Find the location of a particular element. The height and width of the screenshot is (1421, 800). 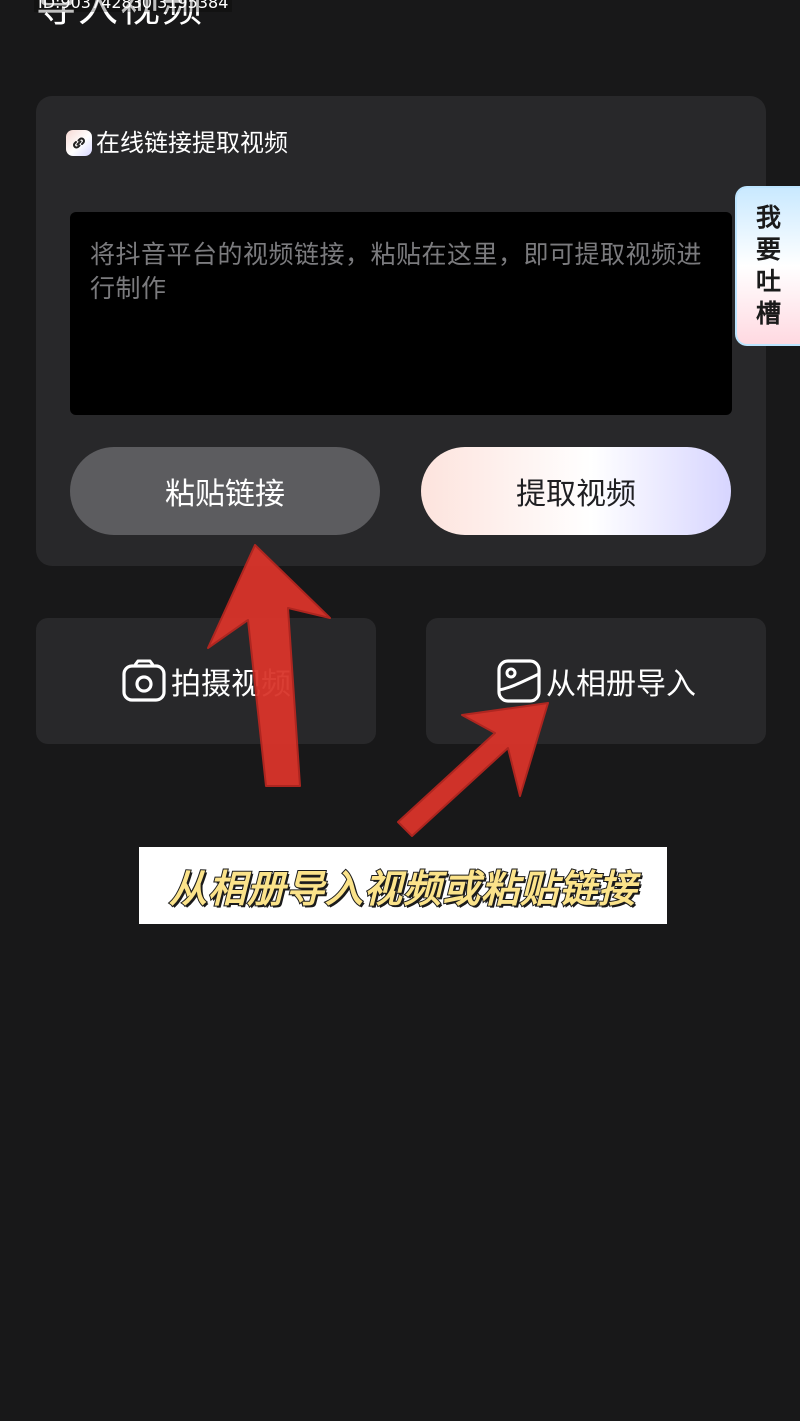

tutorial-caption: 从相册导入视频或粘贴链接 is located at coordinates (403, 885).